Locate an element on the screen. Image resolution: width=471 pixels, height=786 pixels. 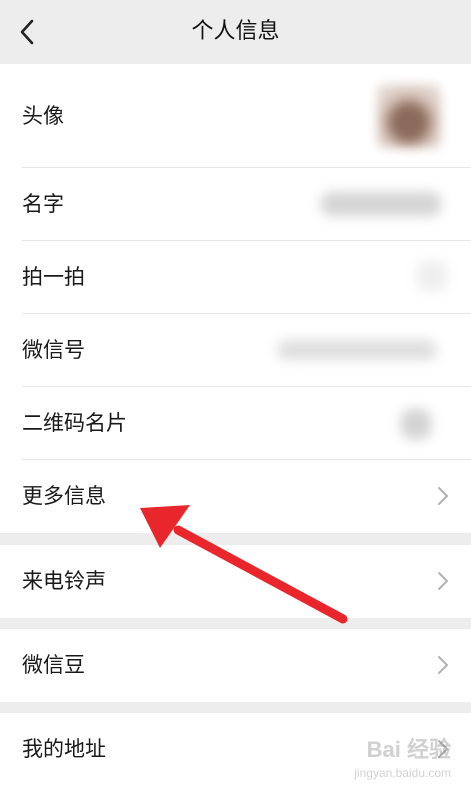
ringtone-group: 来电铃声 is located at coordinates (235, 581).